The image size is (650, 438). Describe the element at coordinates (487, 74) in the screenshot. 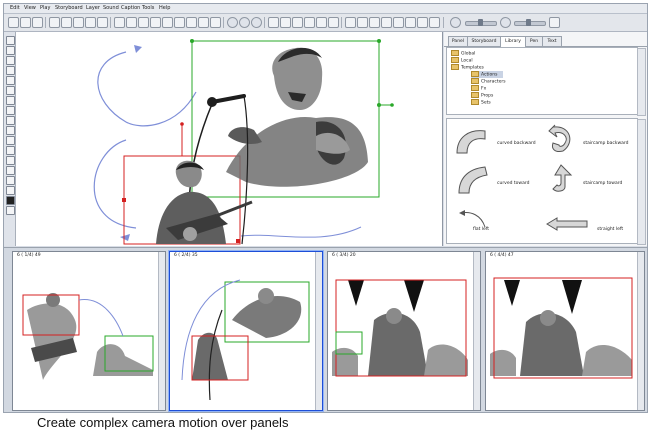

I see `tree-item-actions: Actions` at that location.